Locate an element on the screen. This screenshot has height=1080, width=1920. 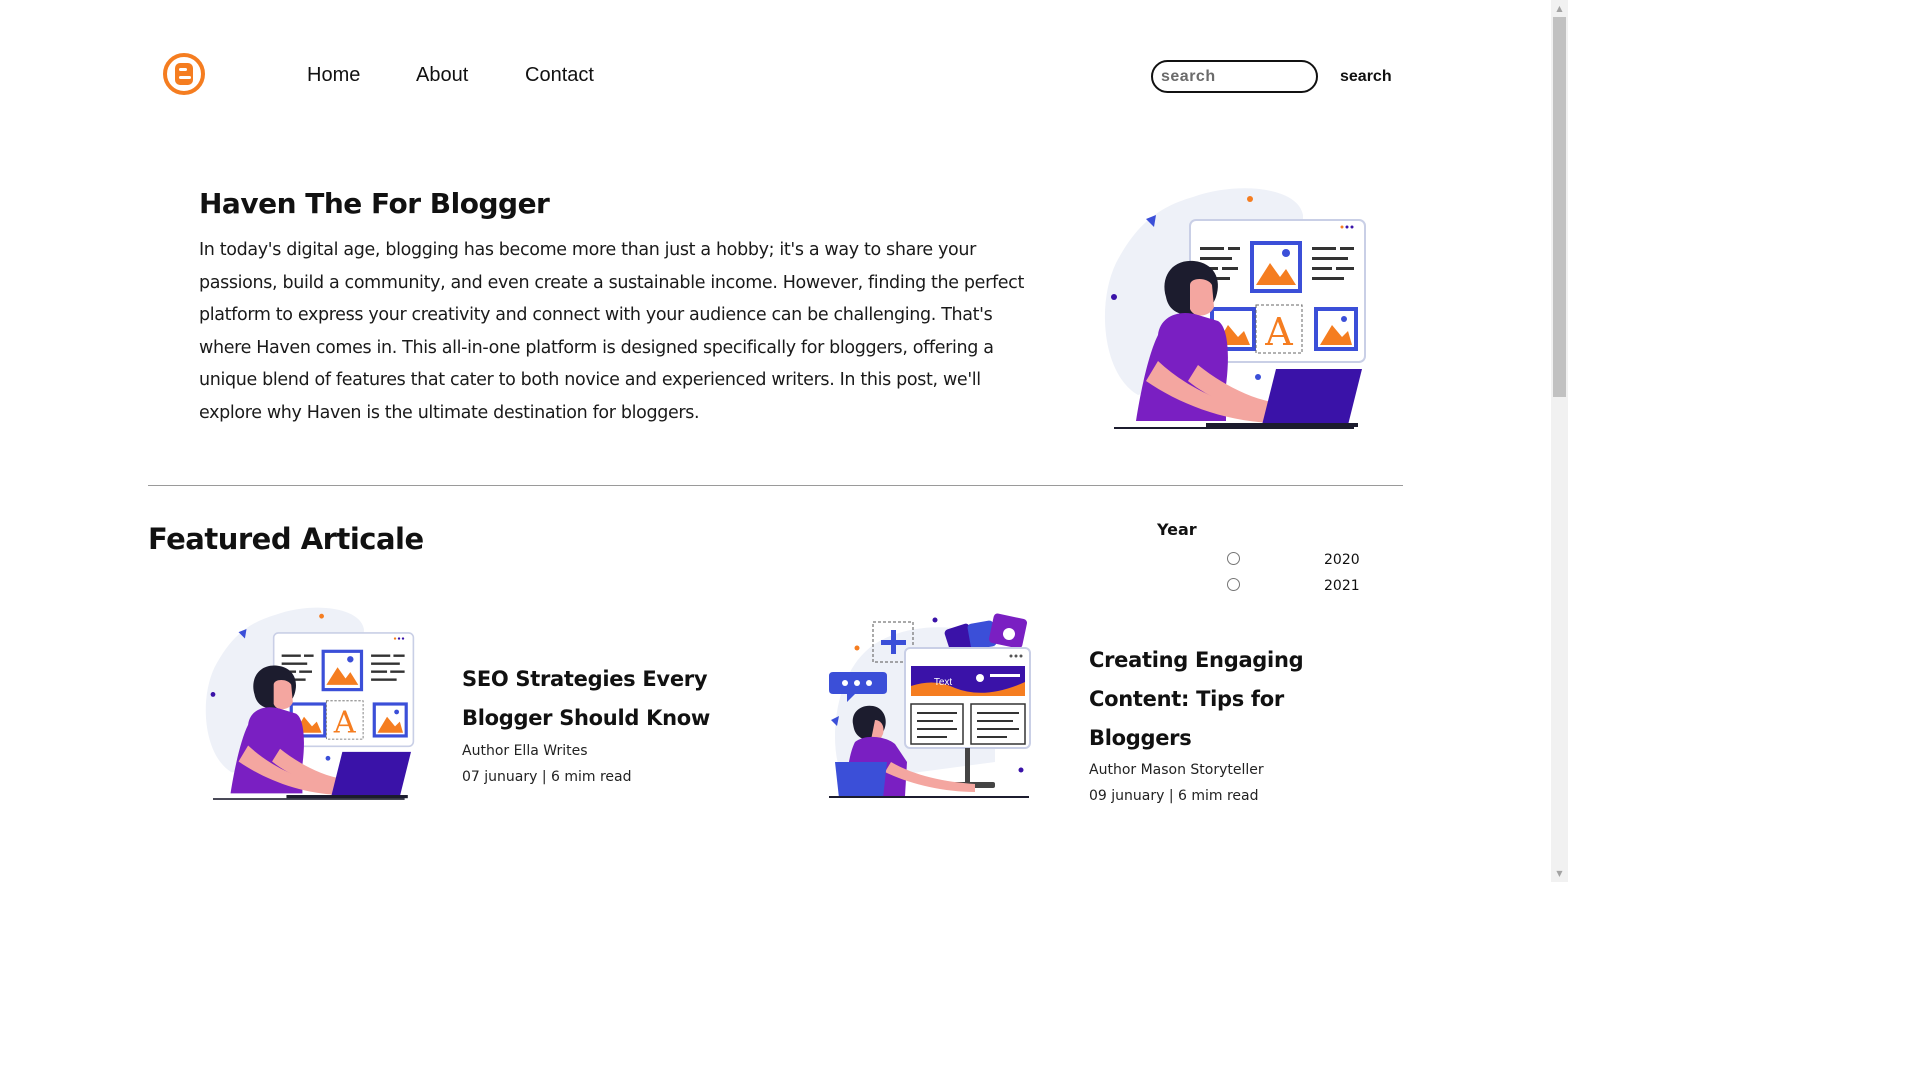
illustration-text-label: Text is located at coordinates (943, 682).